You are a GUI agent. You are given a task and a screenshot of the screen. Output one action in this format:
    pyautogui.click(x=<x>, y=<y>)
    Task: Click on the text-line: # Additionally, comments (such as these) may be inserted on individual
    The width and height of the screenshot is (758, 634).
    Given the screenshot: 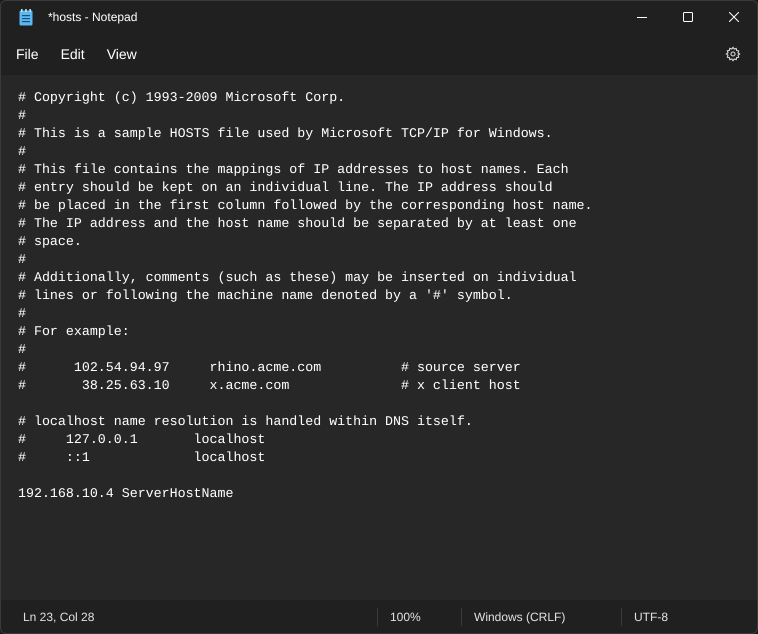 What is the action you would take?
    pyautogui.click(x=297, y=278)
    